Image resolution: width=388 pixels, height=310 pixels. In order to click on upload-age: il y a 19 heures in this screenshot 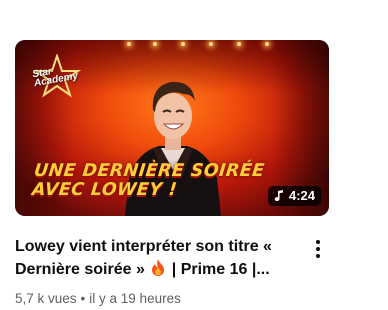, I will do `click(135, 298)`.